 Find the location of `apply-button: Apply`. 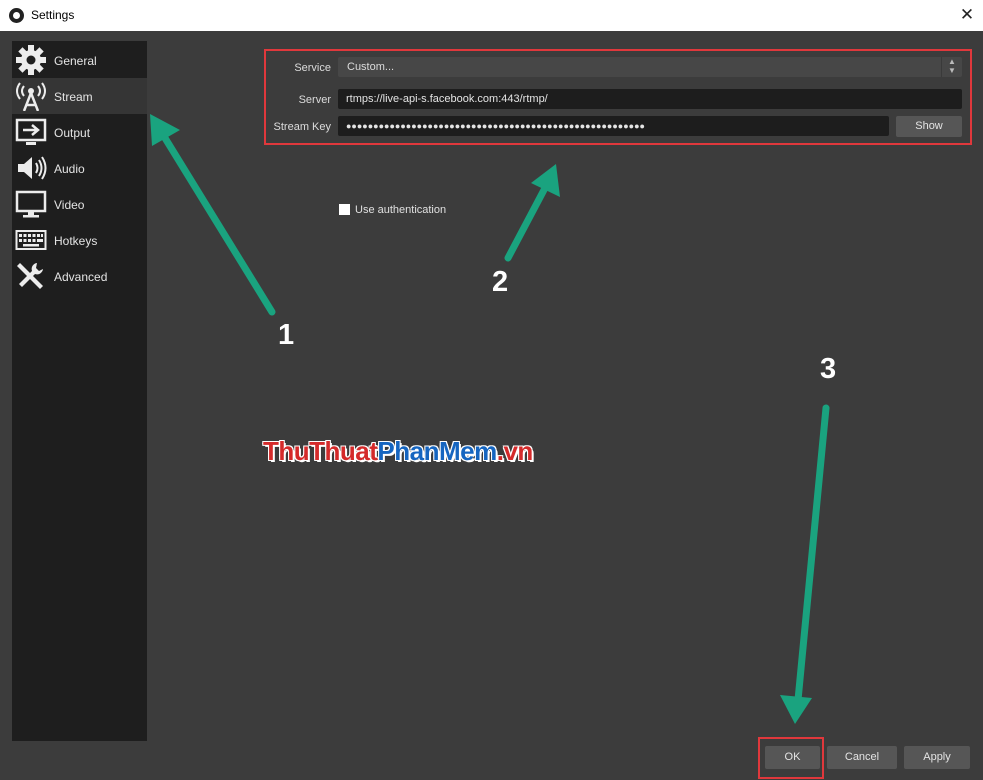

apply-button: Apply is located at coordinates (937, 757).